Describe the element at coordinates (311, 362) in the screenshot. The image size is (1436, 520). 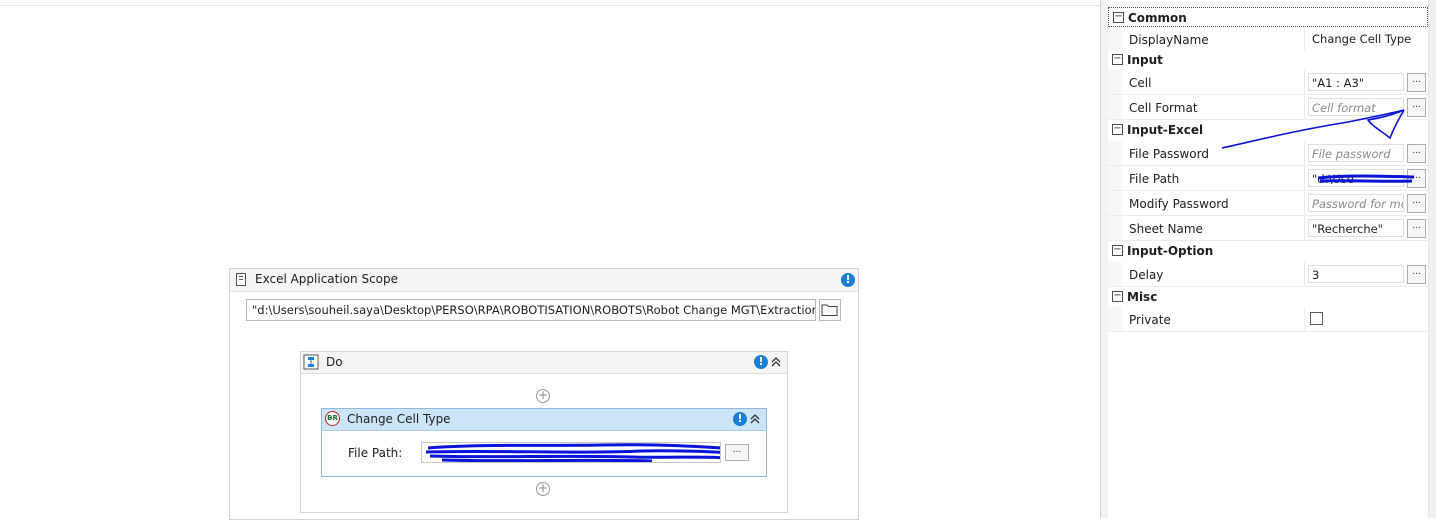
I see `sequence-icon` at that location.